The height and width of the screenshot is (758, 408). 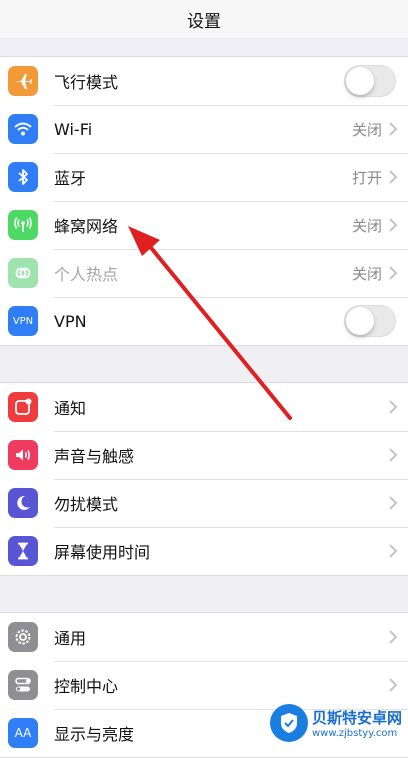 I want to click on vpn-icon: VPN, so click(x=23, y=321).